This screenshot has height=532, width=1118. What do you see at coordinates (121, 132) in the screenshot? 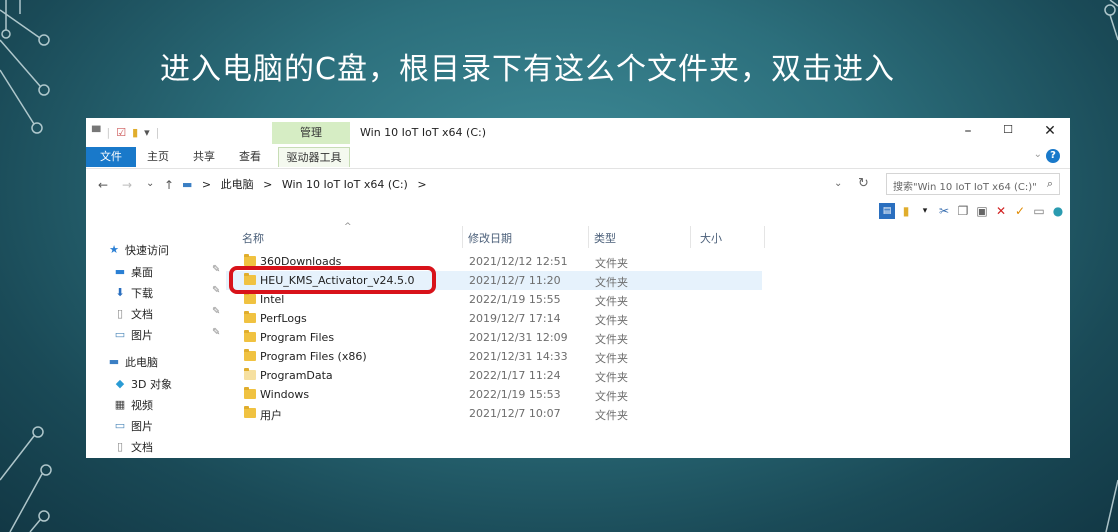
I see `properties-icon: ☑` at bounding box center [121, 132].